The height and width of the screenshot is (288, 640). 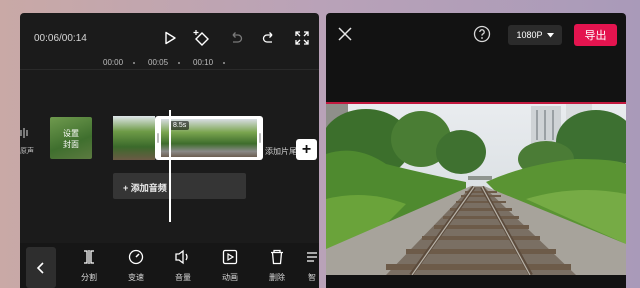 I want to click on undo-icon, so click(x=237, y=37).